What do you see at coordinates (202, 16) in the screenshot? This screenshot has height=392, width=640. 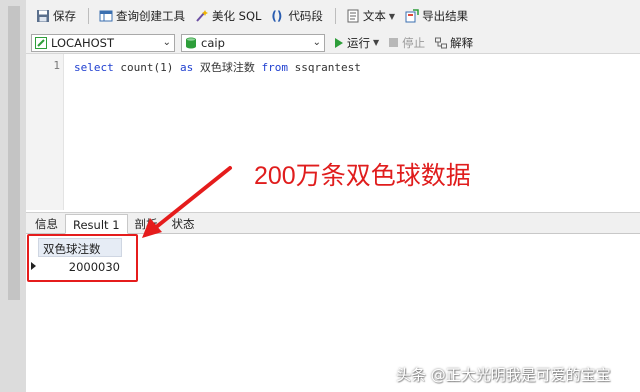 I see `beautify-icon` at bounding box center [202, 16].